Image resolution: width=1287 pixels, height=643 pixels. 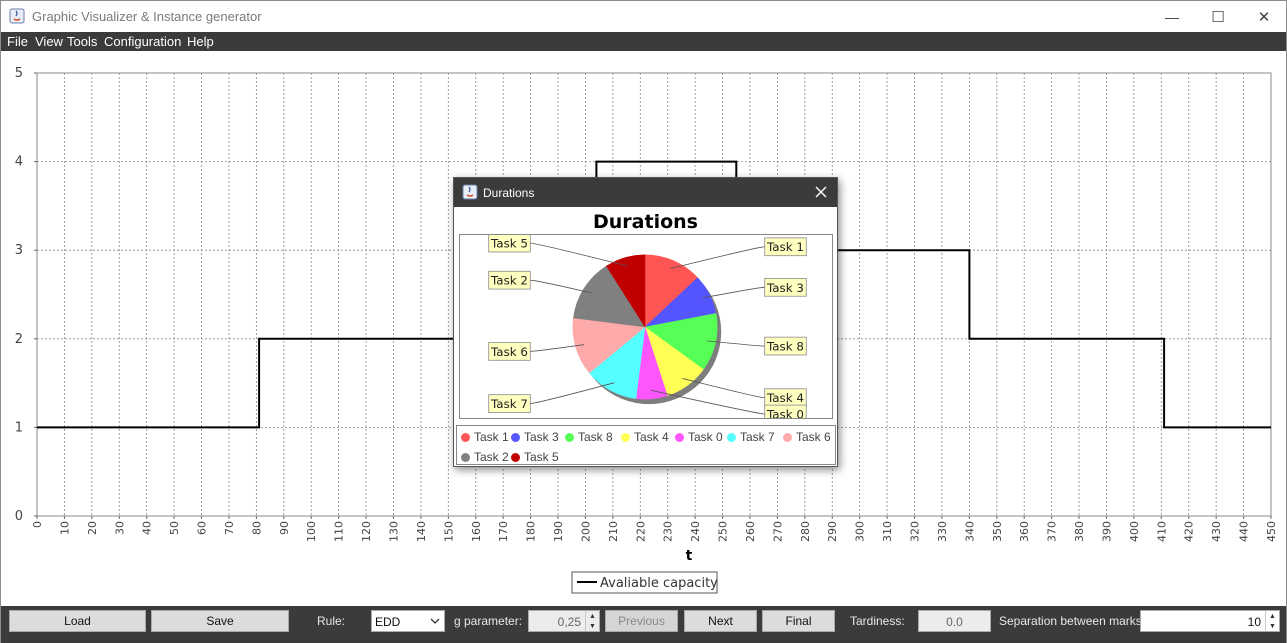 I want to click on y-tick-label: 3, so click(x=19, y=250).